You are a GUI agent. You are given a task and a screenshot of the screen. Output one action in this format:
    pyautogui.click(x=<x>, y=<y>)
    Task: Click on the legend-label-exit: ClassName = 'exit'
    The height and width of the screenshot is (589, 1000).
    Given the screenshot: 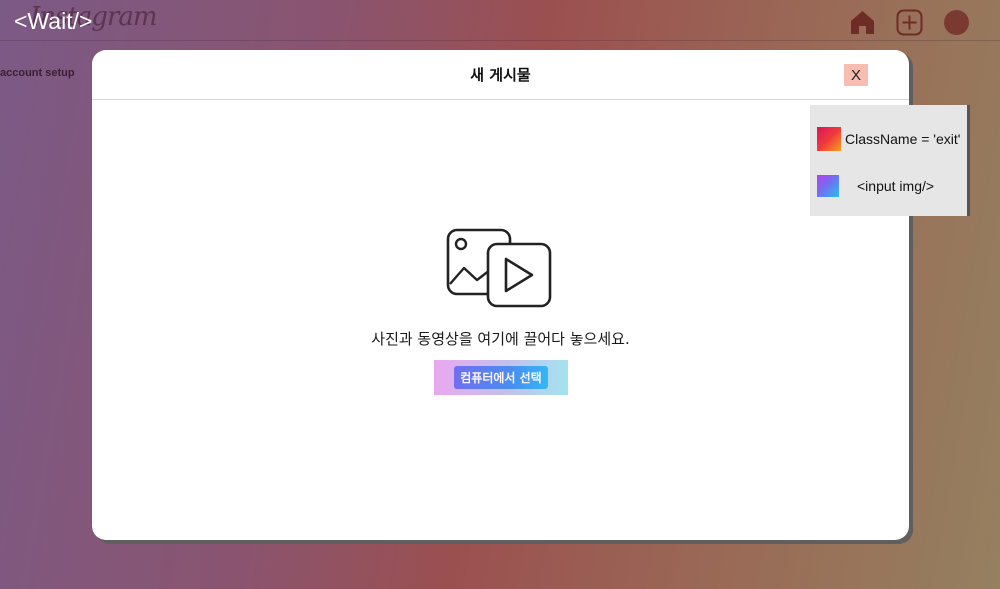 What is the action you would take?
    pyautogui.click(x=903, y=139)
    